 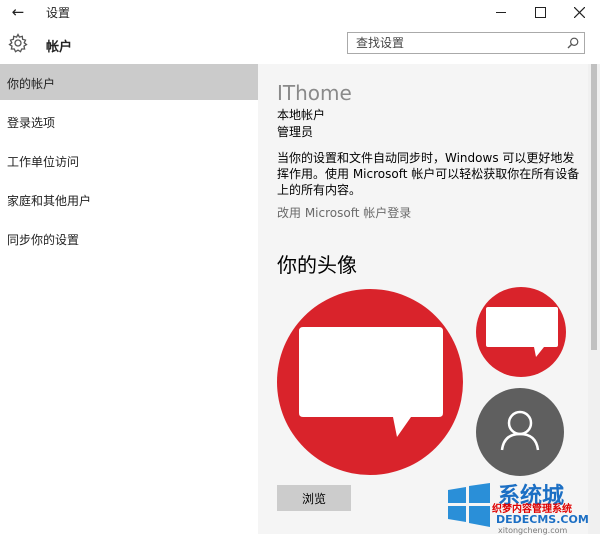 I want to click on sidebar-item-label: 工作单位访问, so click(x=43, y=162).